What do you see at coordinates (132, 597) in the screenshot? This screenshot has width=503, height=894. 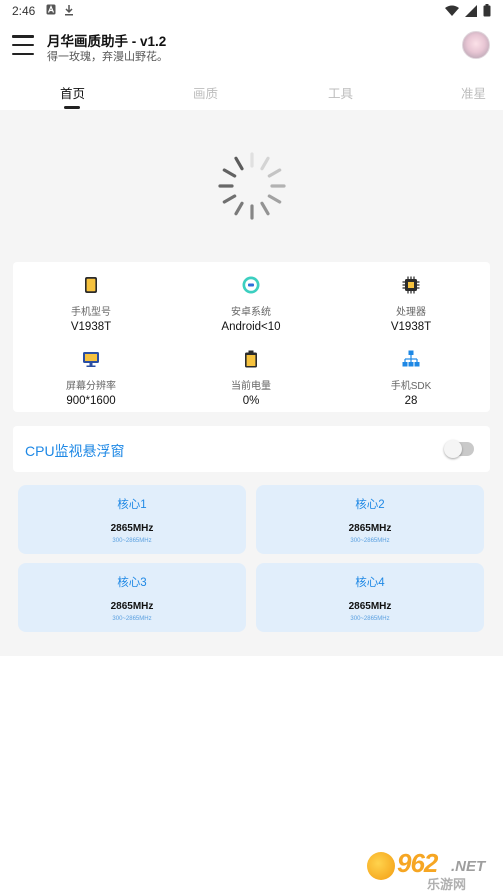 I see `core-card-3: 核心3 2865MHz 300~2865MHz` at bounding box center [132, 597].